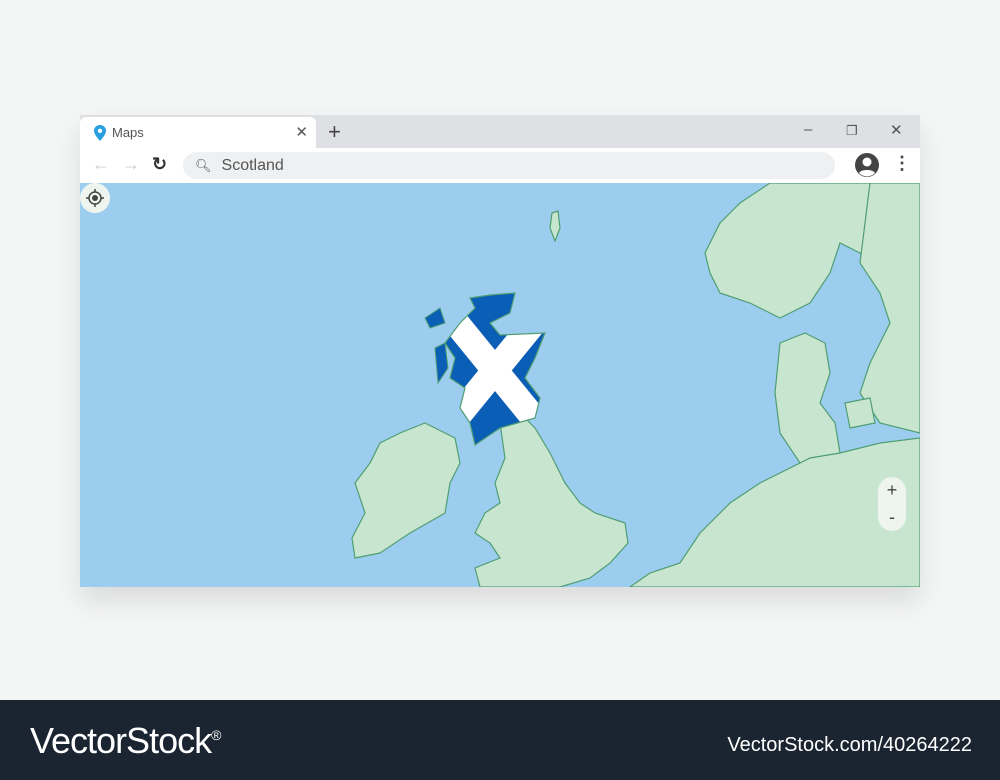 The height and width of the screenshot is (780, 1000). I want to click on image-id: VectorStock.com/40264222, so click(849, 745).